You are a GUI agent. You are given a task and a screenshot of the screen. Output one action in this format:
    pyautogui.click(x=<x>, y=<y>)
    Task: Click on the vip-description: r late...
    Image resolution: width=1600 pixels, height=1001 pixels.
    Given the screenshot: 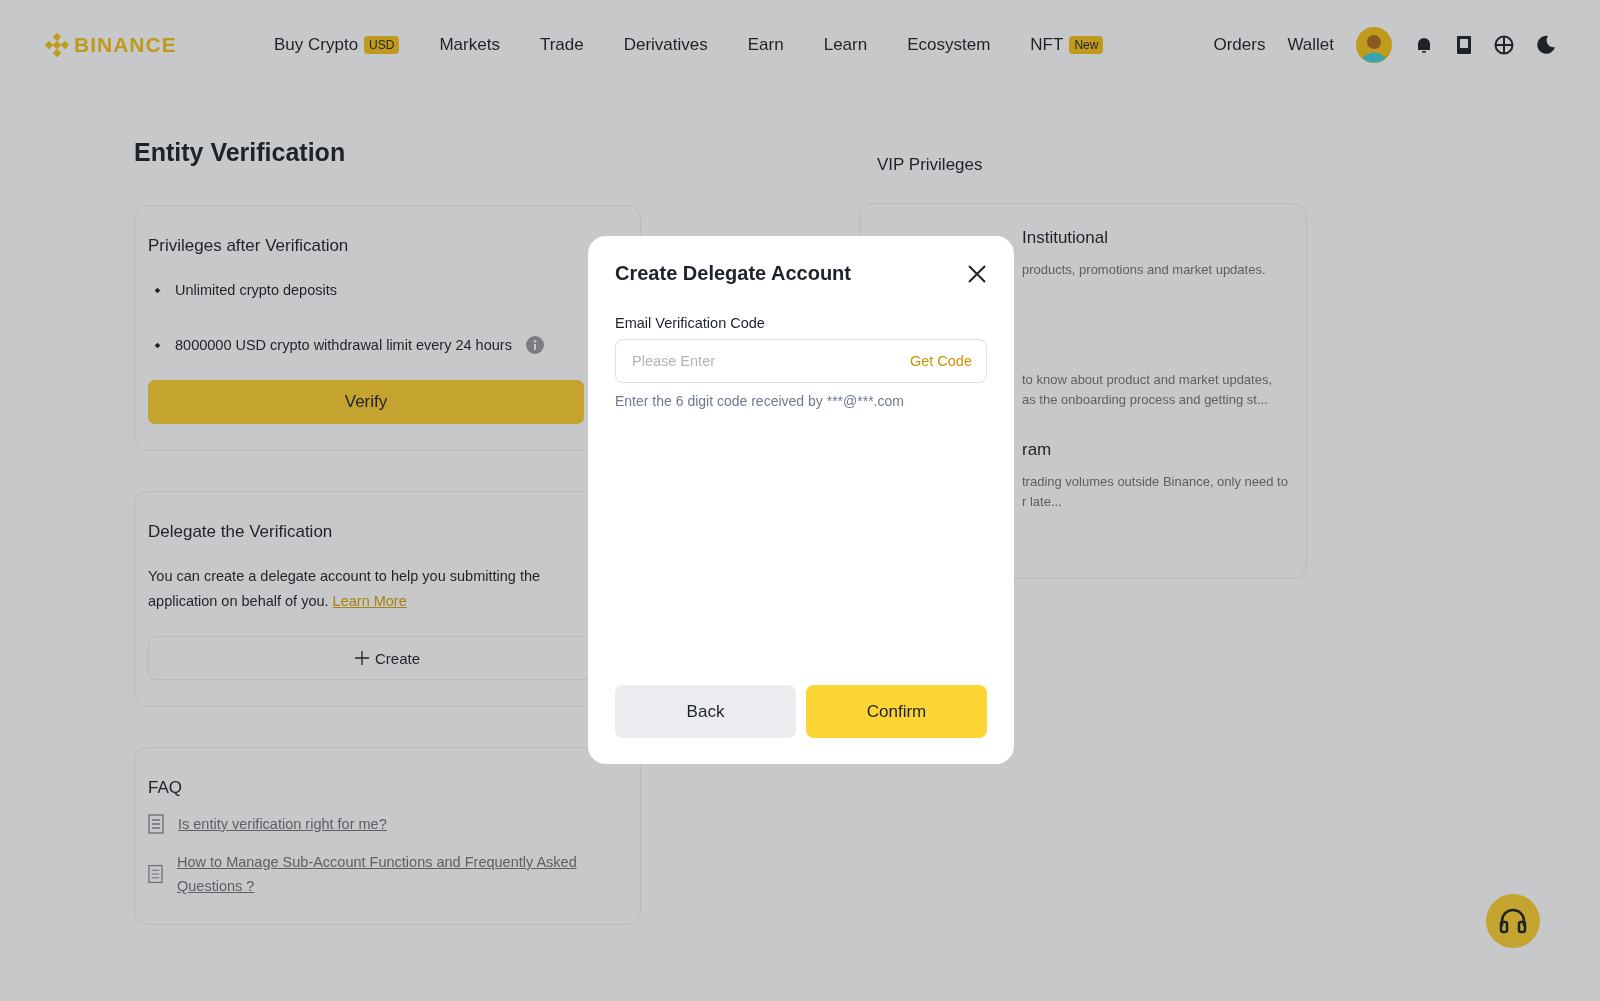 What is the action you would take?
    pyautogui.click(x=1042, y=502)
    